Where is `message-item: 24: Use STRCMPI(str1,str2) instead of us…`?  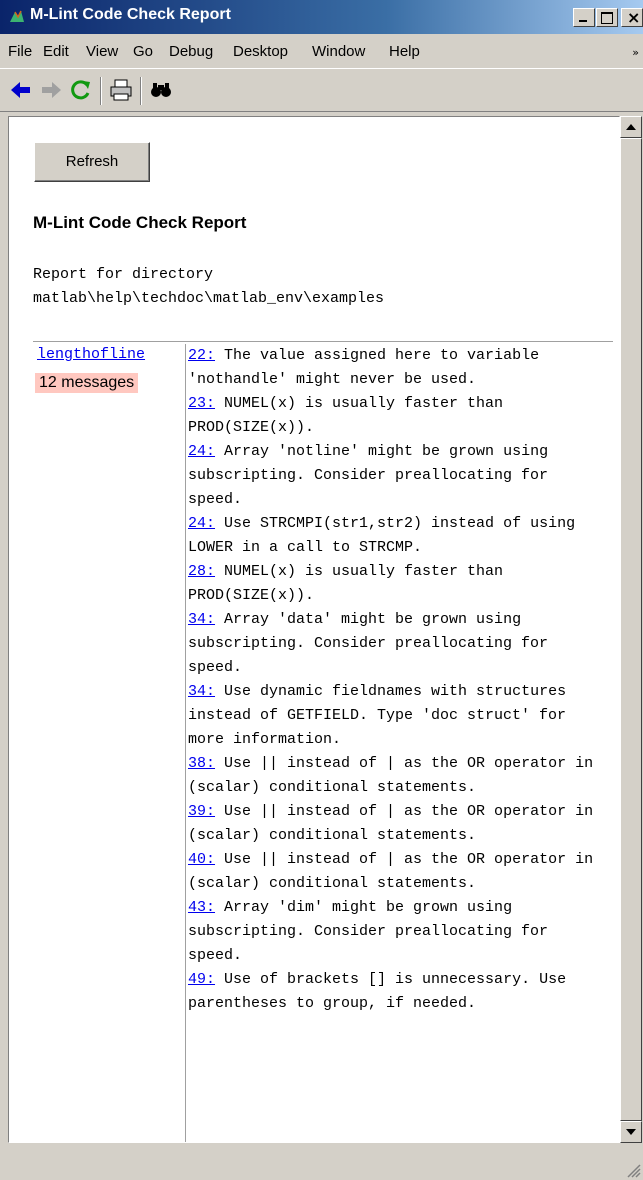
message-item: 24: Use STRCMPI(str1,str2) instead of us… is located at coordinates (398, 536).